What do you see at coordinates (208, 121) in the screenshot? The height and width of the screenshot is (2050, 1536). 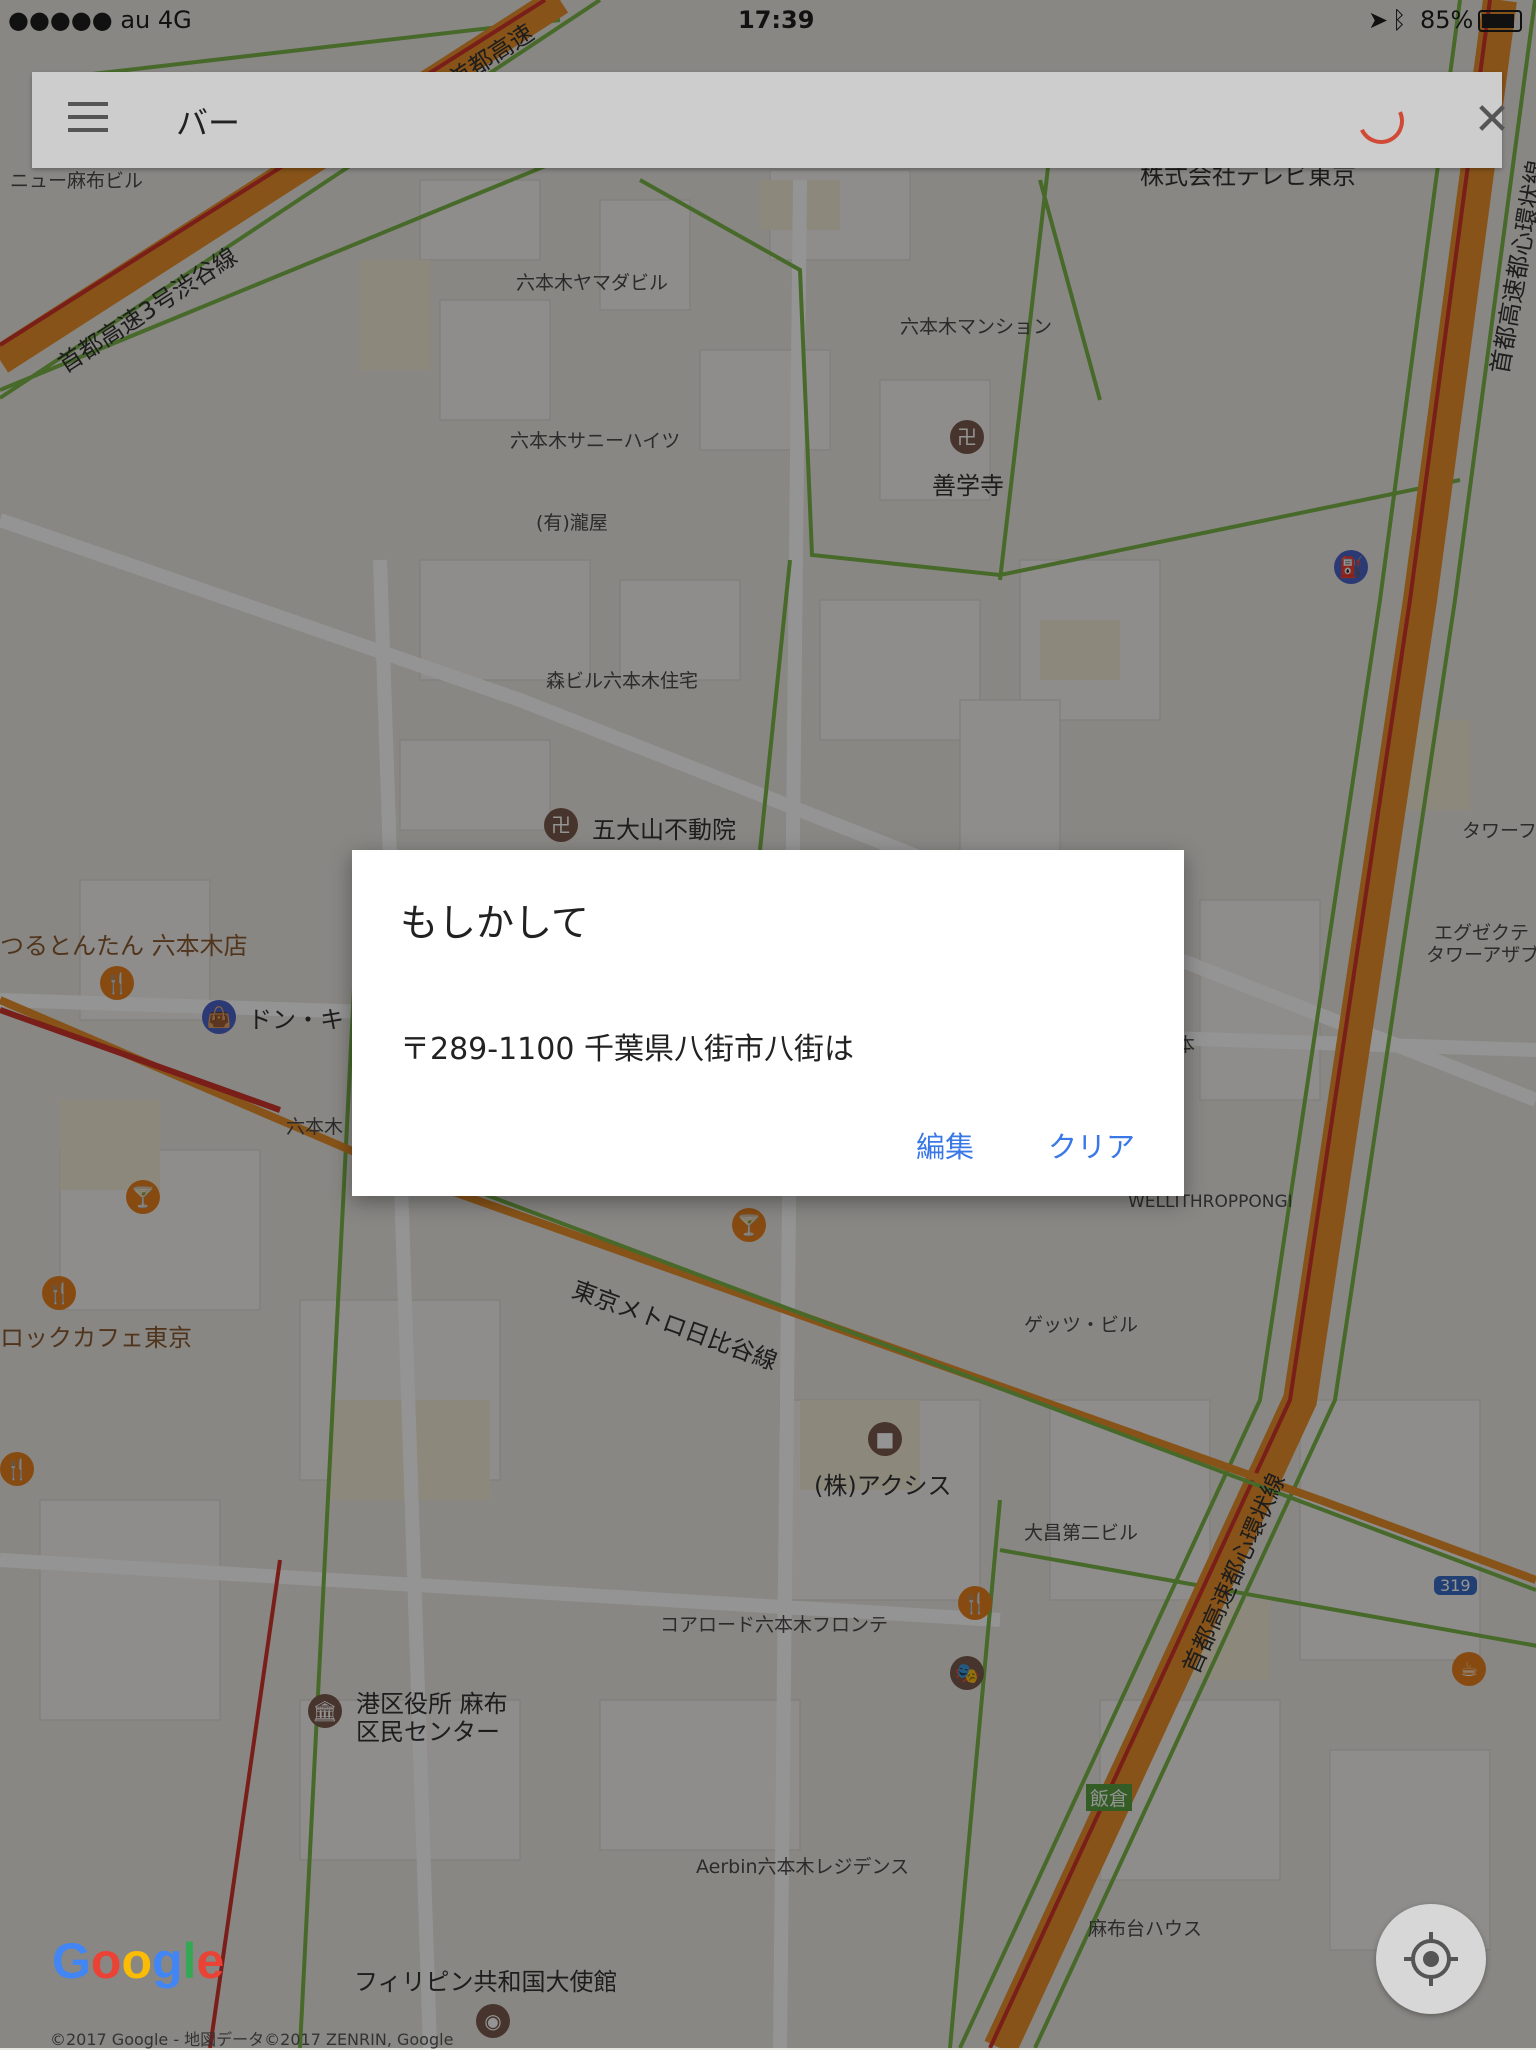 I see `search-query: バー` at bounding box center [208, 121].